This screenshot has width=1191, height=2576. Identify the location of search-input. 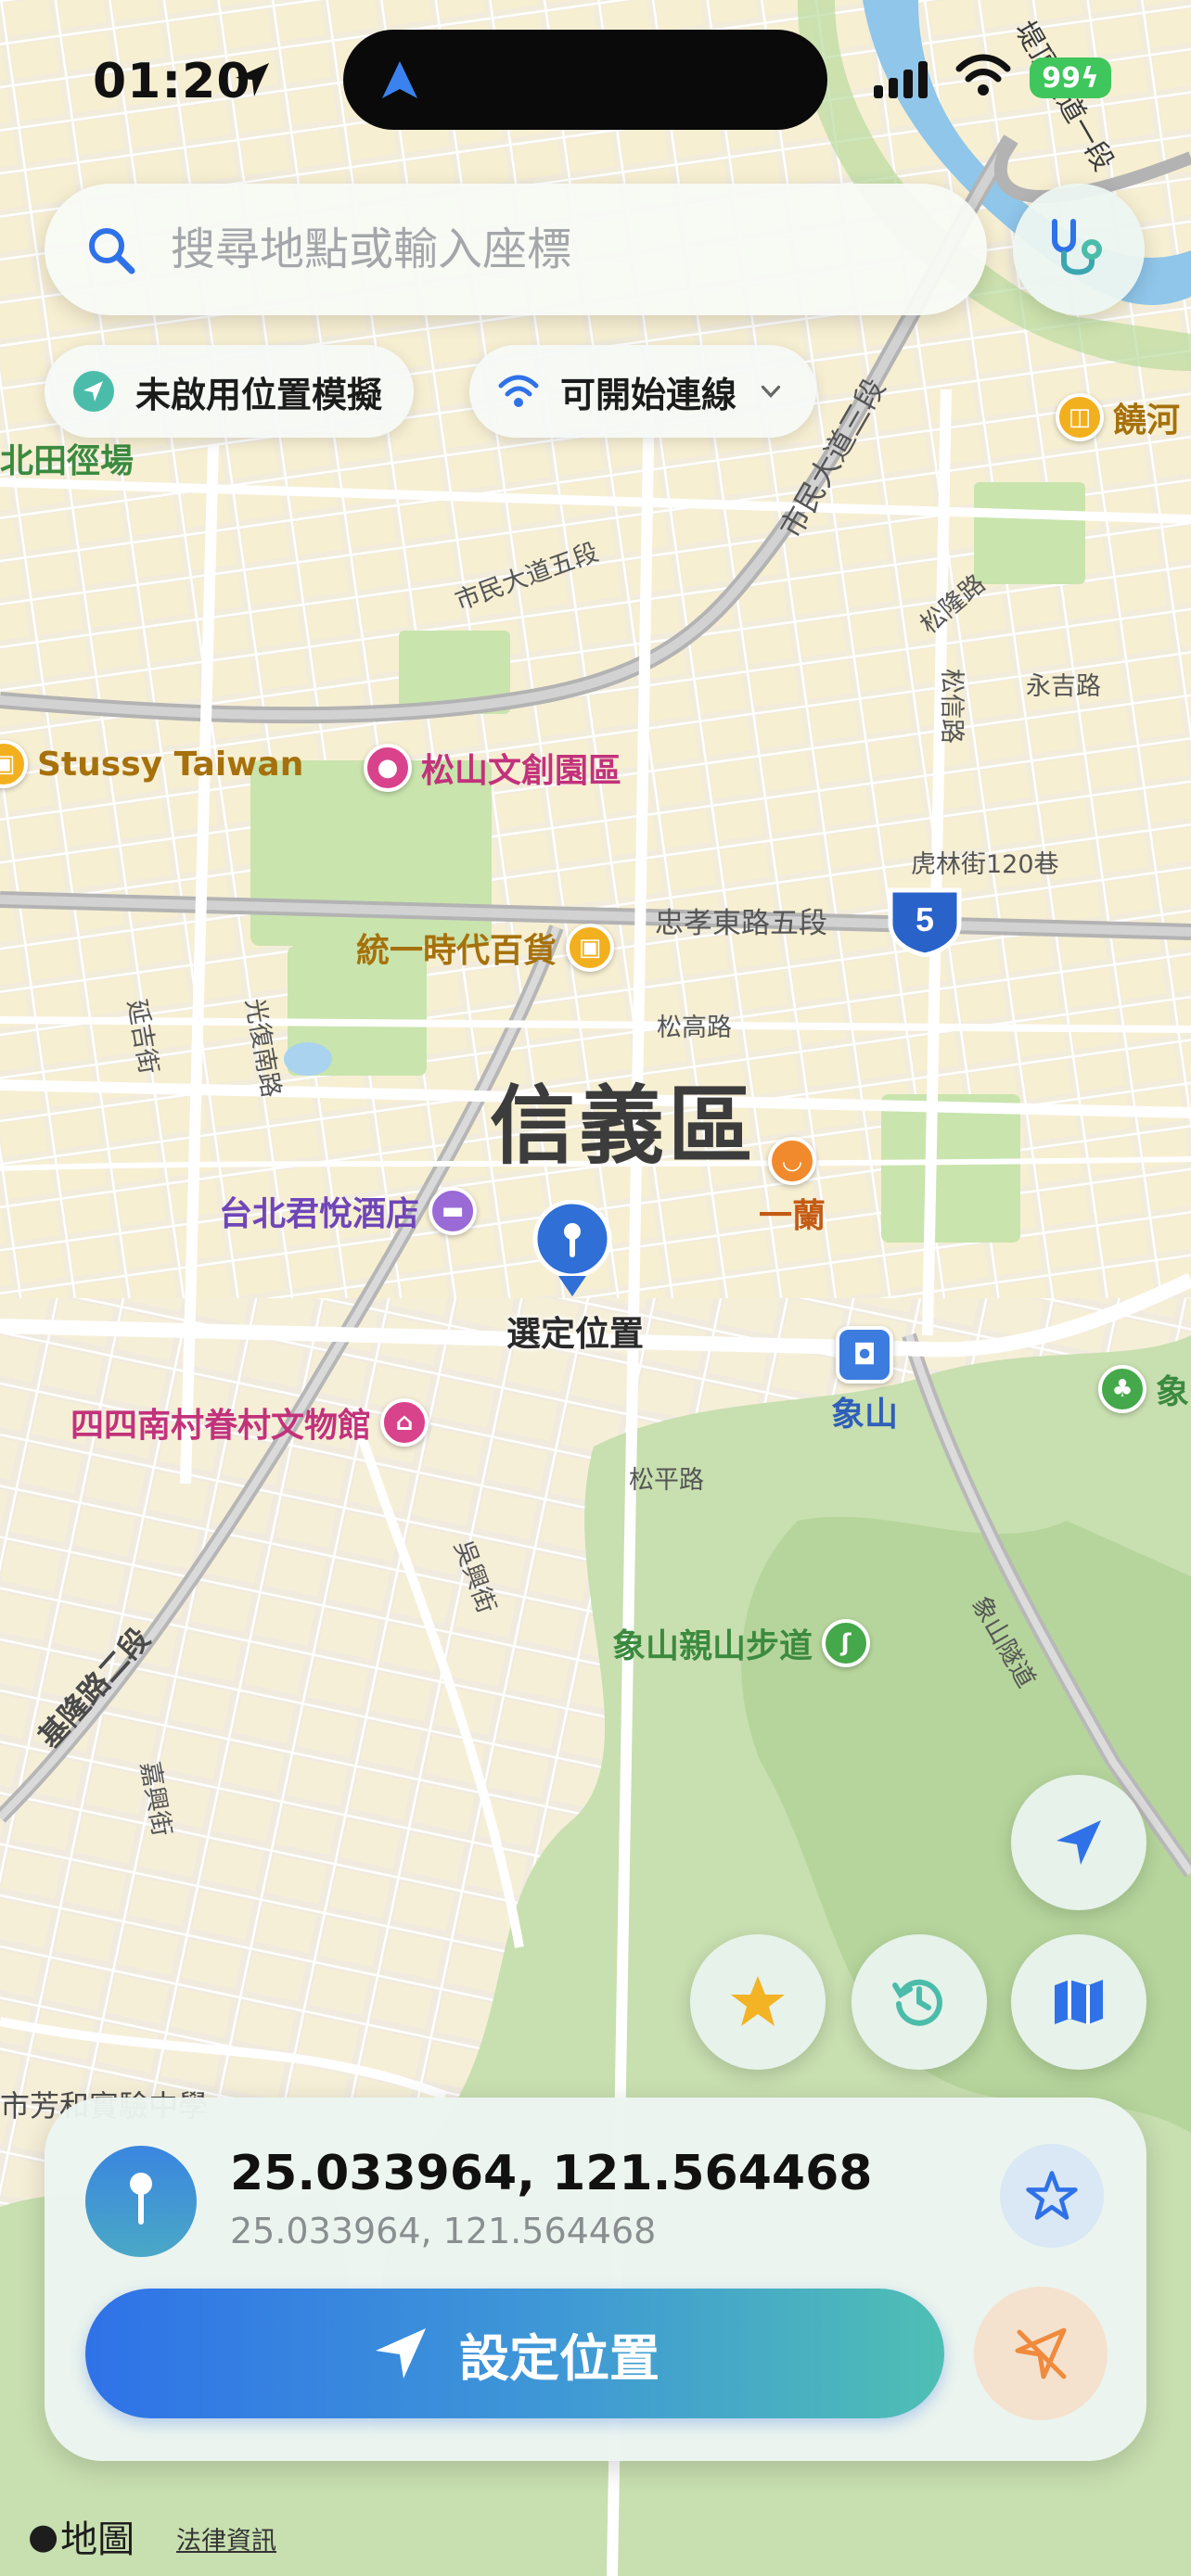
(551, 249).